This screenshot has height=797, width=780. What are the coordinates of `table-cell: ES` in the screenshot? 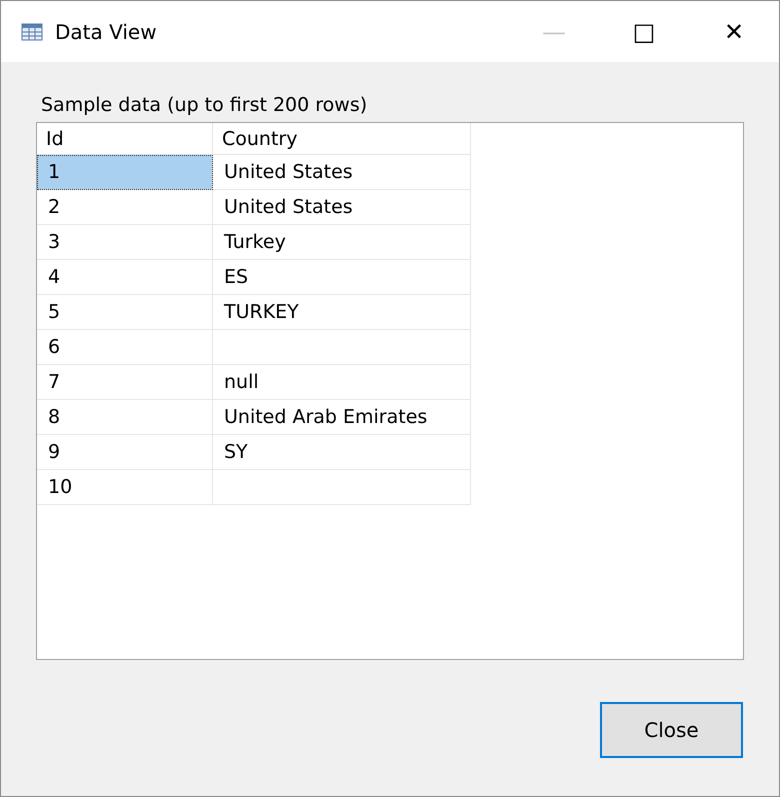 It's located at (342, 277).